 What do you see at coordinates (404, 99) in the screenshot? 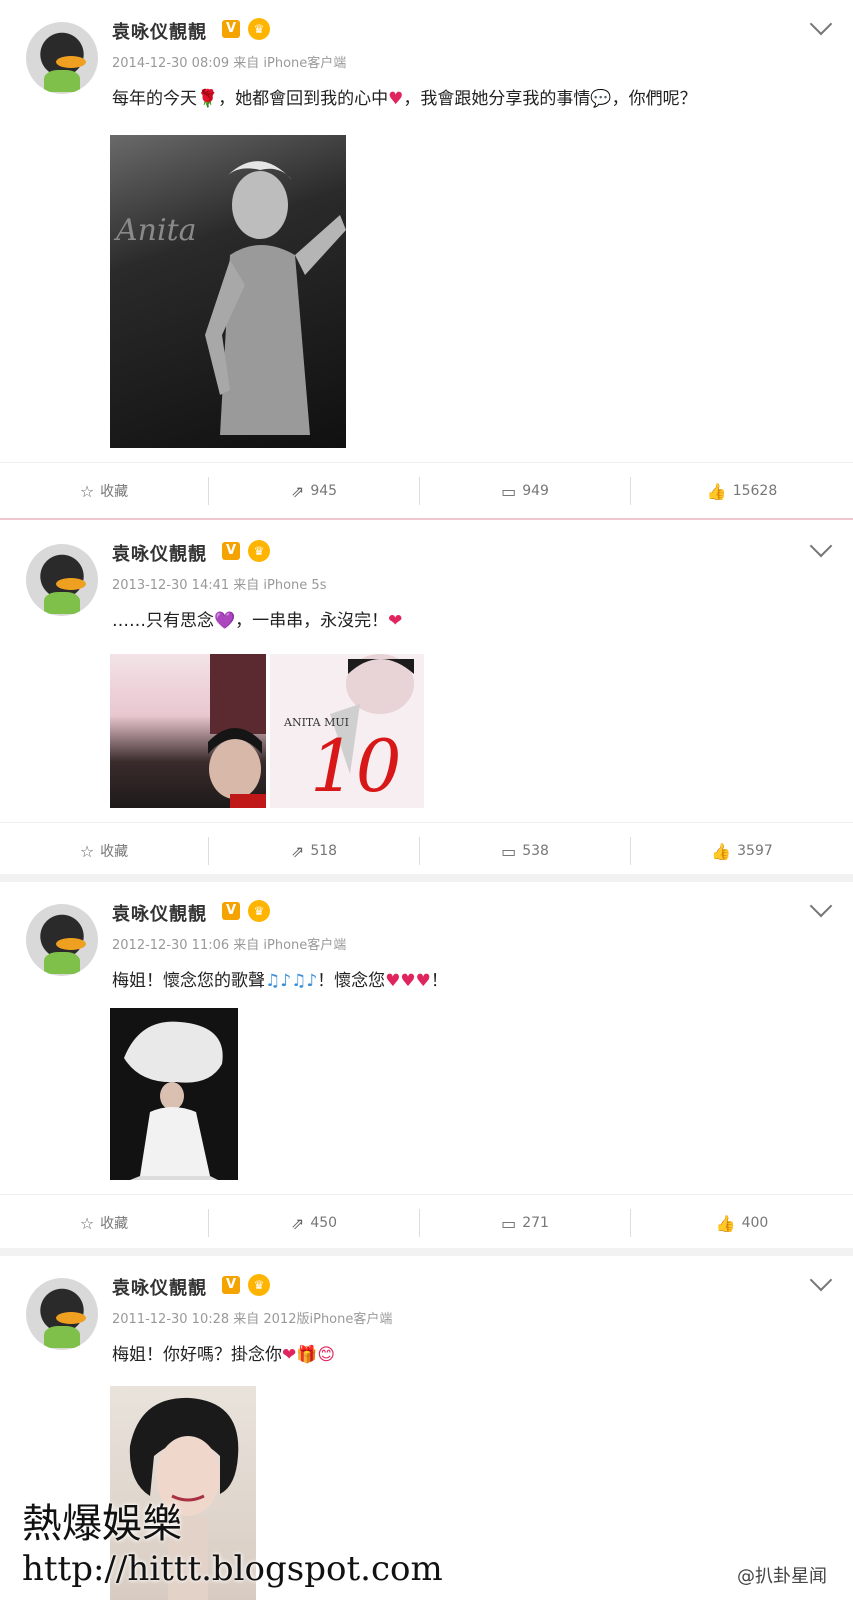
I see `post-text: 每年的今天🌹，她都會回到我的心中♥，我會跟她分享我的事情💬，你們呢？` at bounding box center [404, 99].